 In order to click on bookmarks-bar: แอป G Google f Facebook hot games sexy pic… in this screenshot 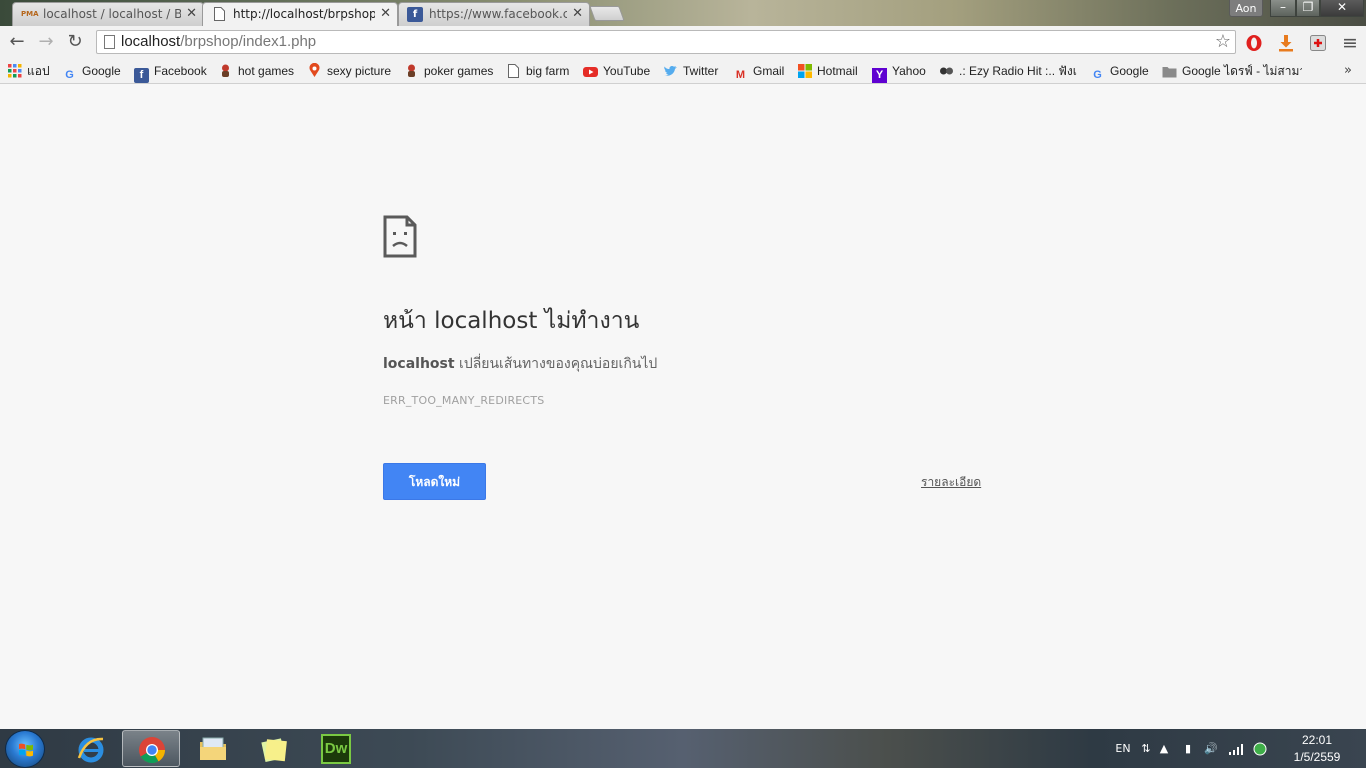, I will do `click(683, 71)`.